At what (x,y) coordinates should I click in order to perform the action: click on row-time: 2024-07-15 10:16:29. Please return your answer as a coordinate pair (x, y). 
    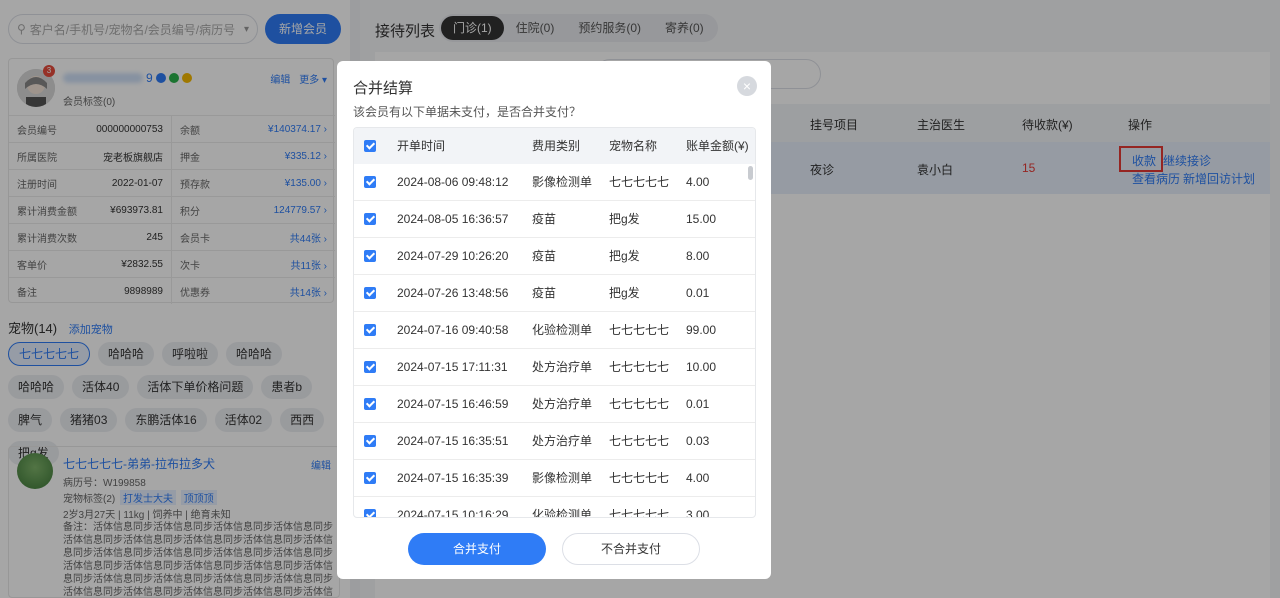
    Looking at the image, I should click on (453, 513).